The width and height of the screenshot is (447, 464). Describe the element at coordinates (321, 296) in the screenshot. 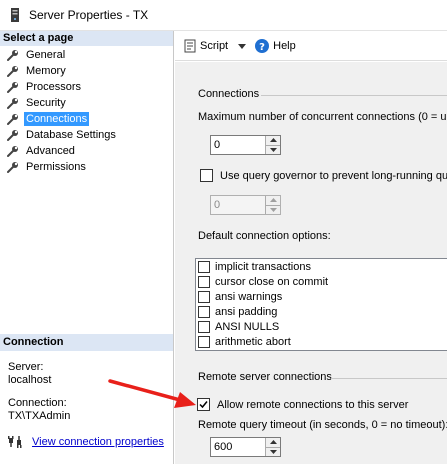

I see `list-item: ansi warnings` at that location.